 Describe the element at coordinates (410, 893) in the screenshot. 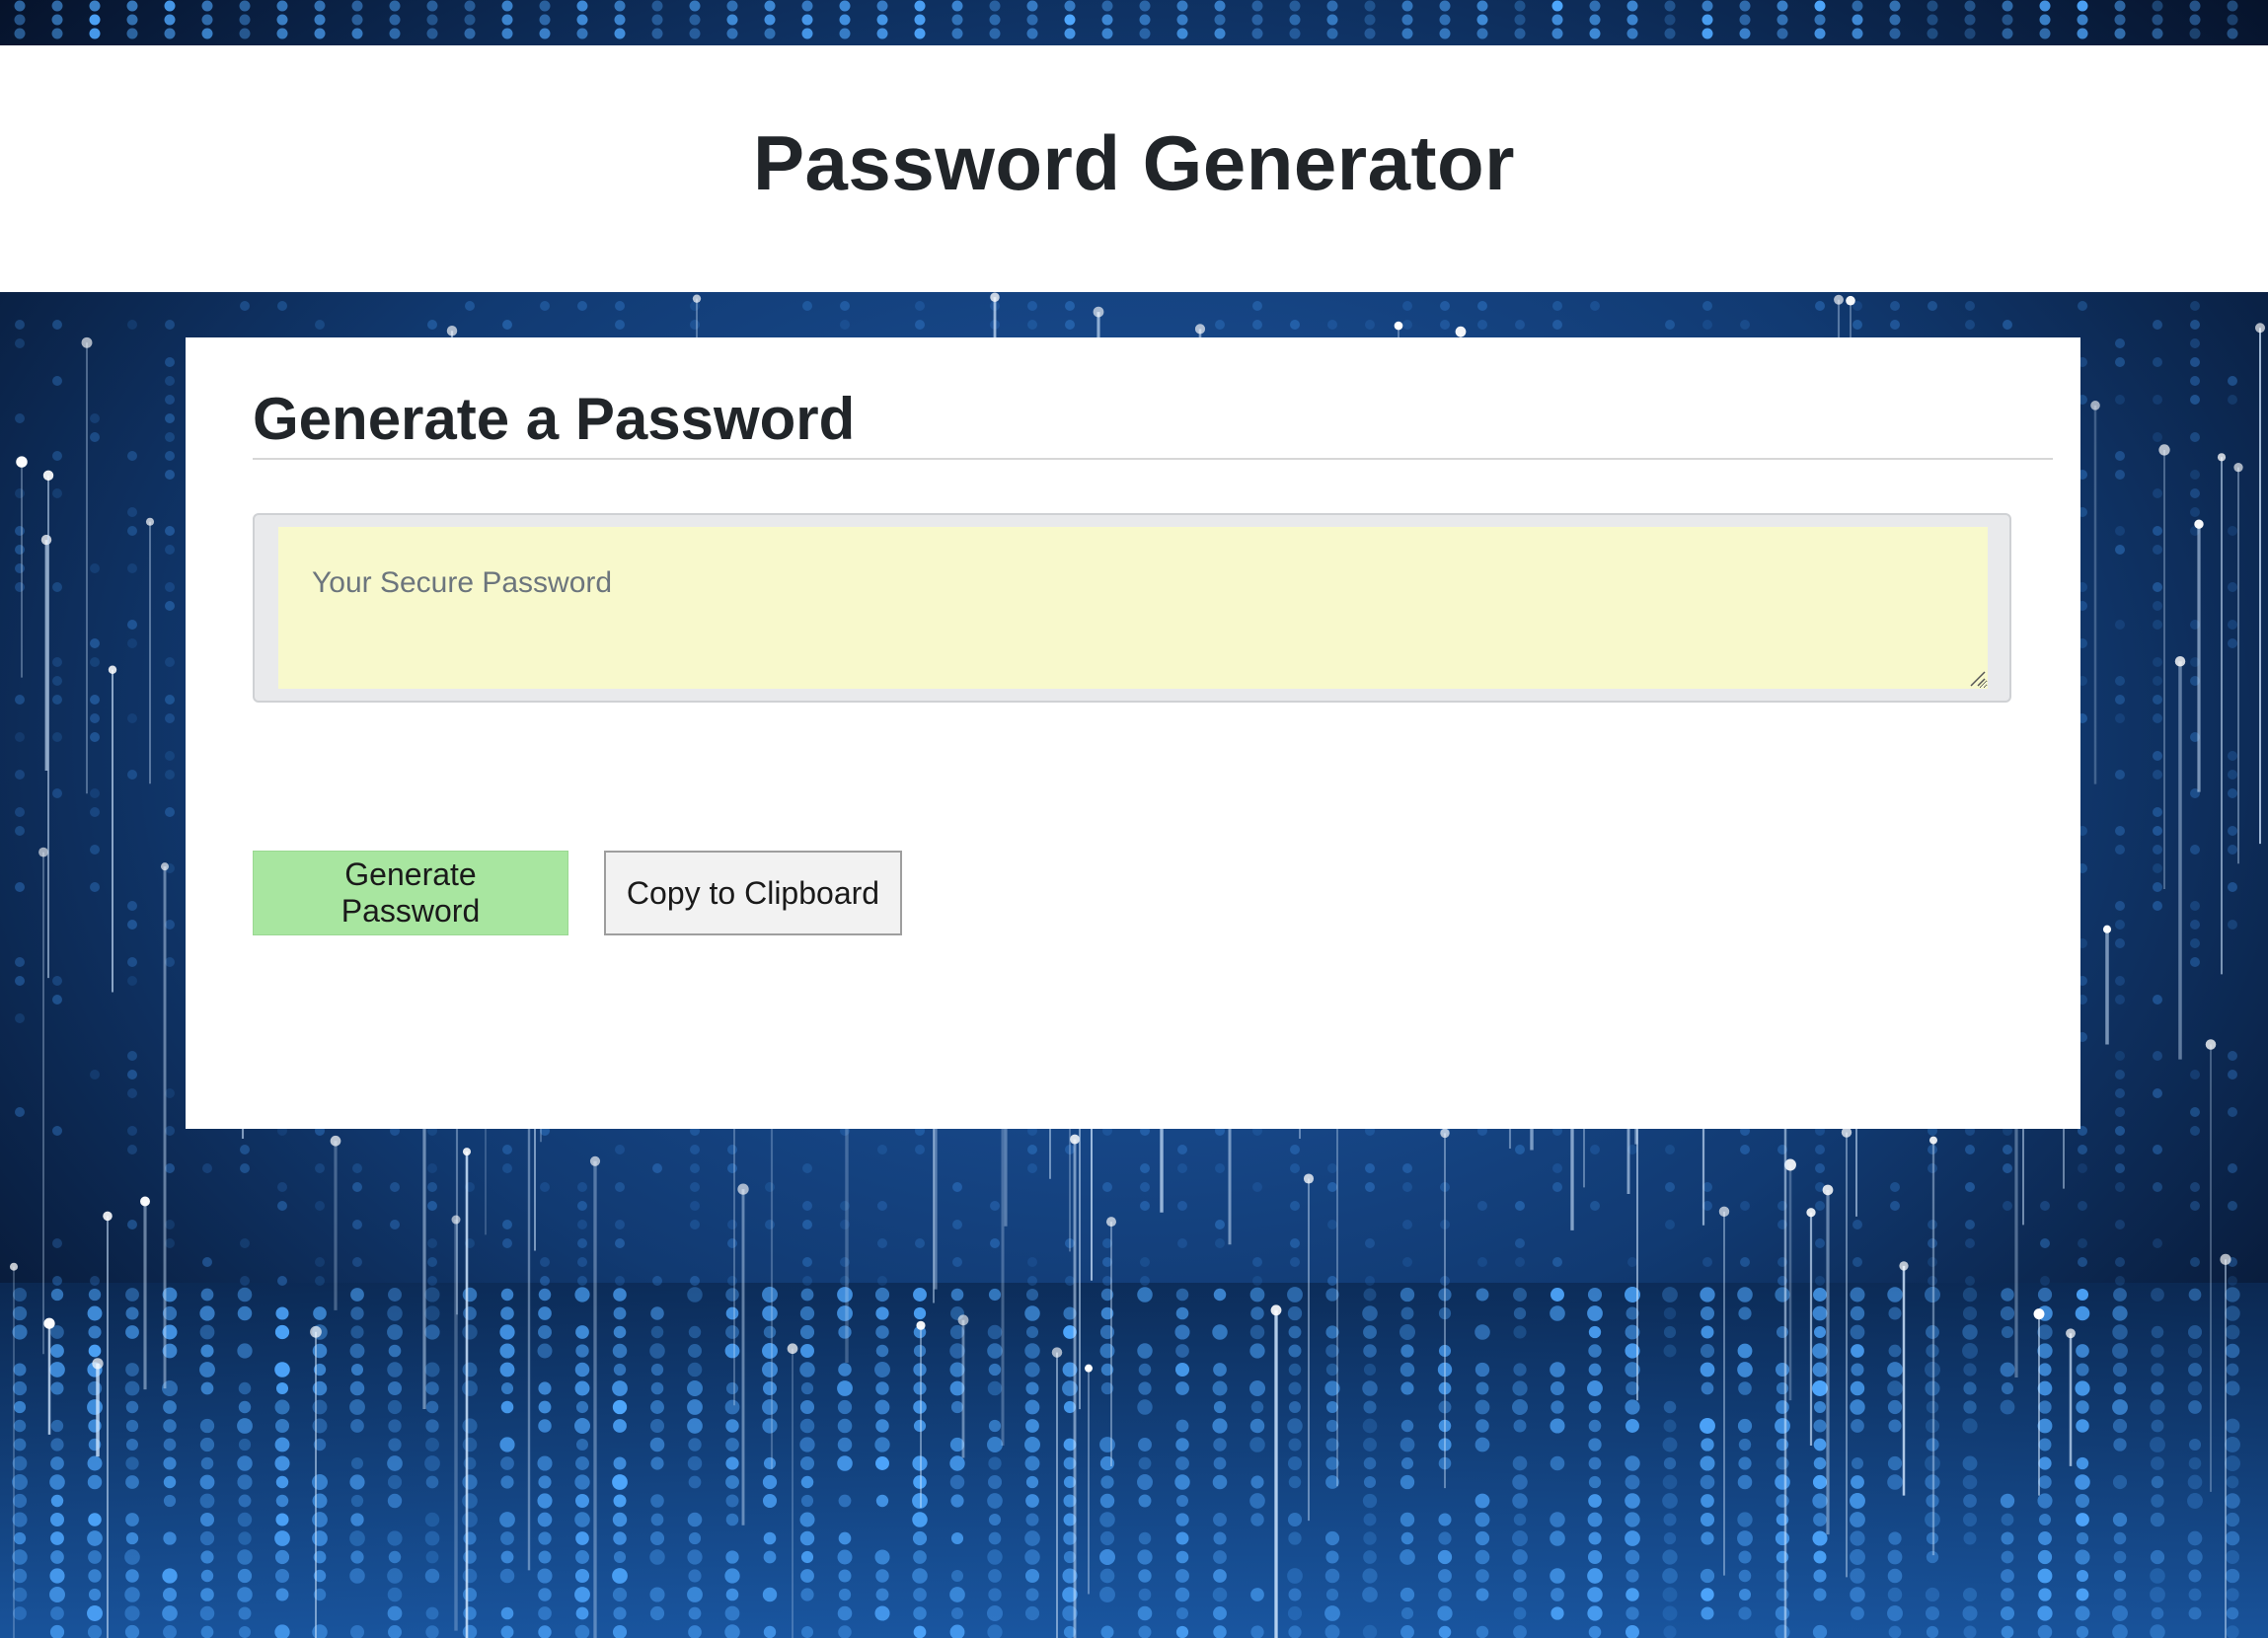

I see `generate-password-button: Generate Password` at that location.